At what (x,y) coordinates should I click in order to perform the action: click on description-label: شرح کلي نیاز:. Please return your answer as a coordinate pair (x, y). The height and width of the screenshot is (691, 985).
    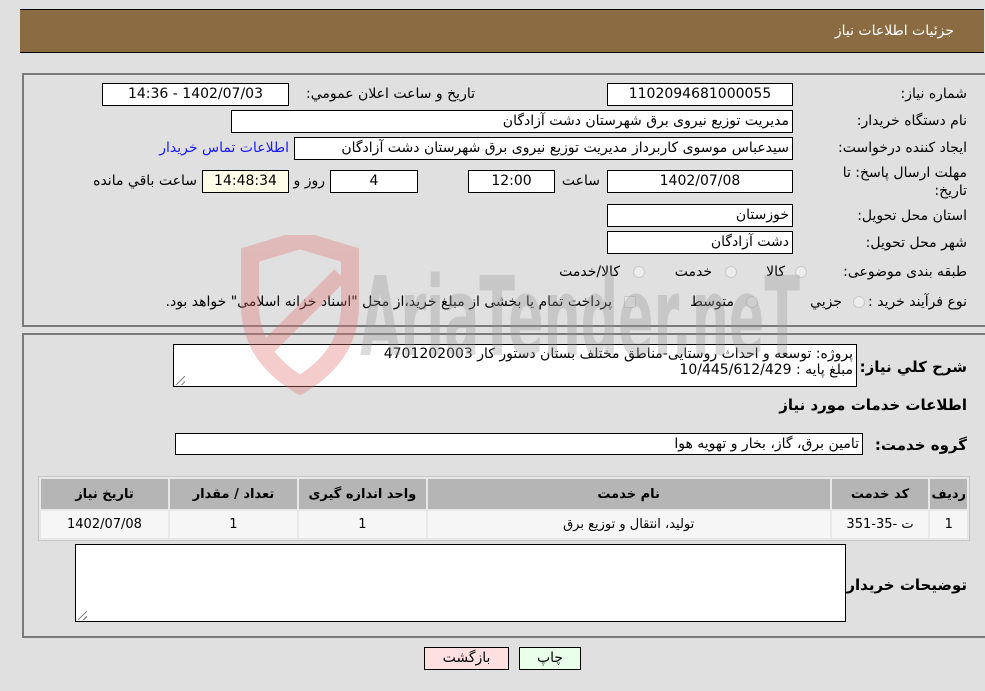
    Looking at the image, I should click on (913, 367).